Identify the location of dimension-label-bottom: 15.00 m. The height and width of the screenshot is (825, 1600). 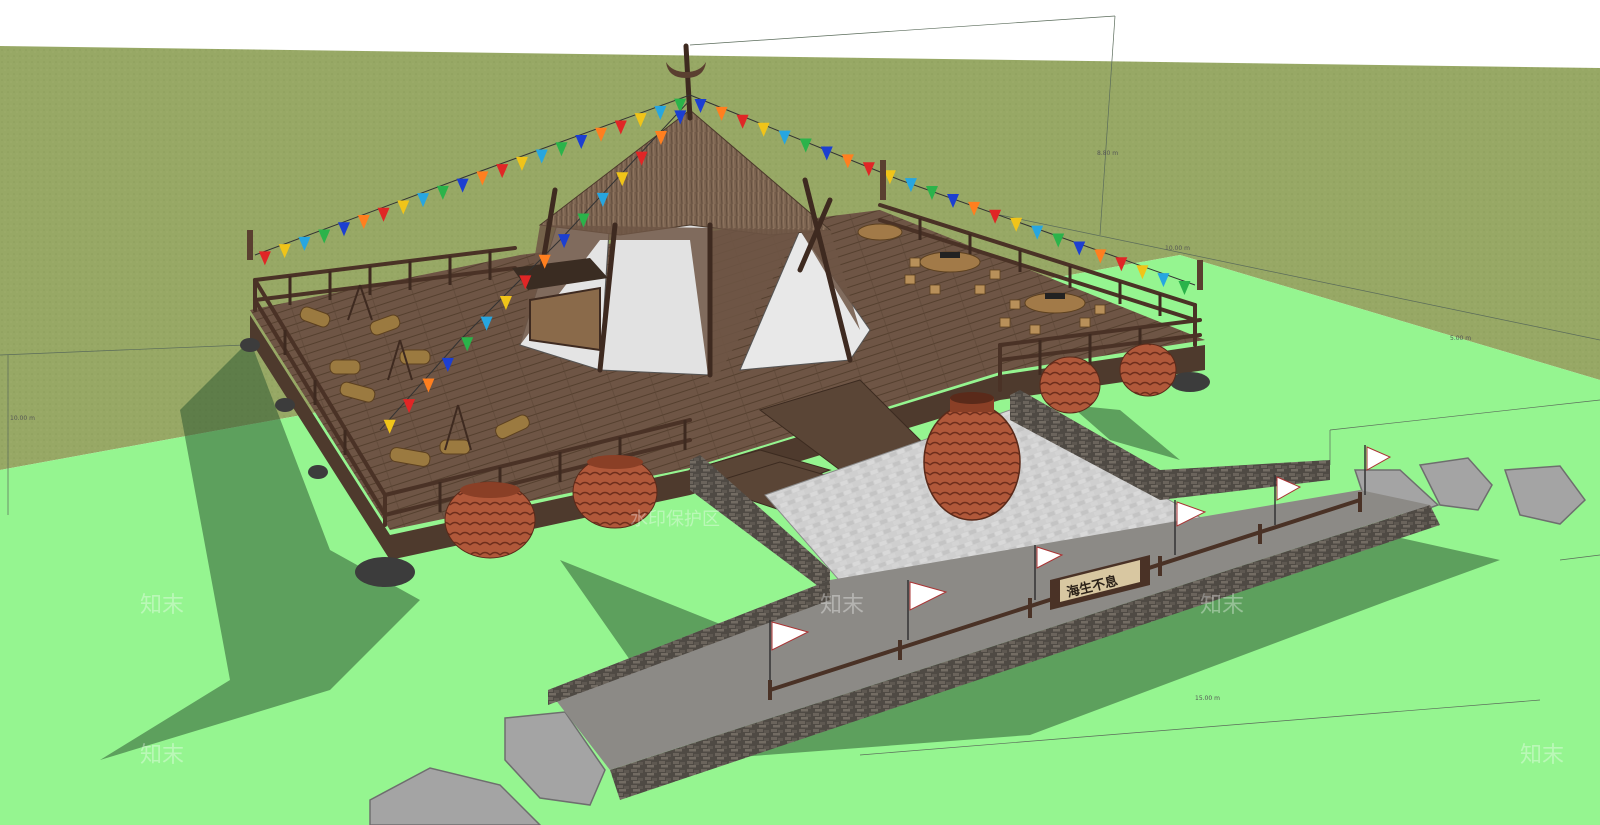
(1207, 698).